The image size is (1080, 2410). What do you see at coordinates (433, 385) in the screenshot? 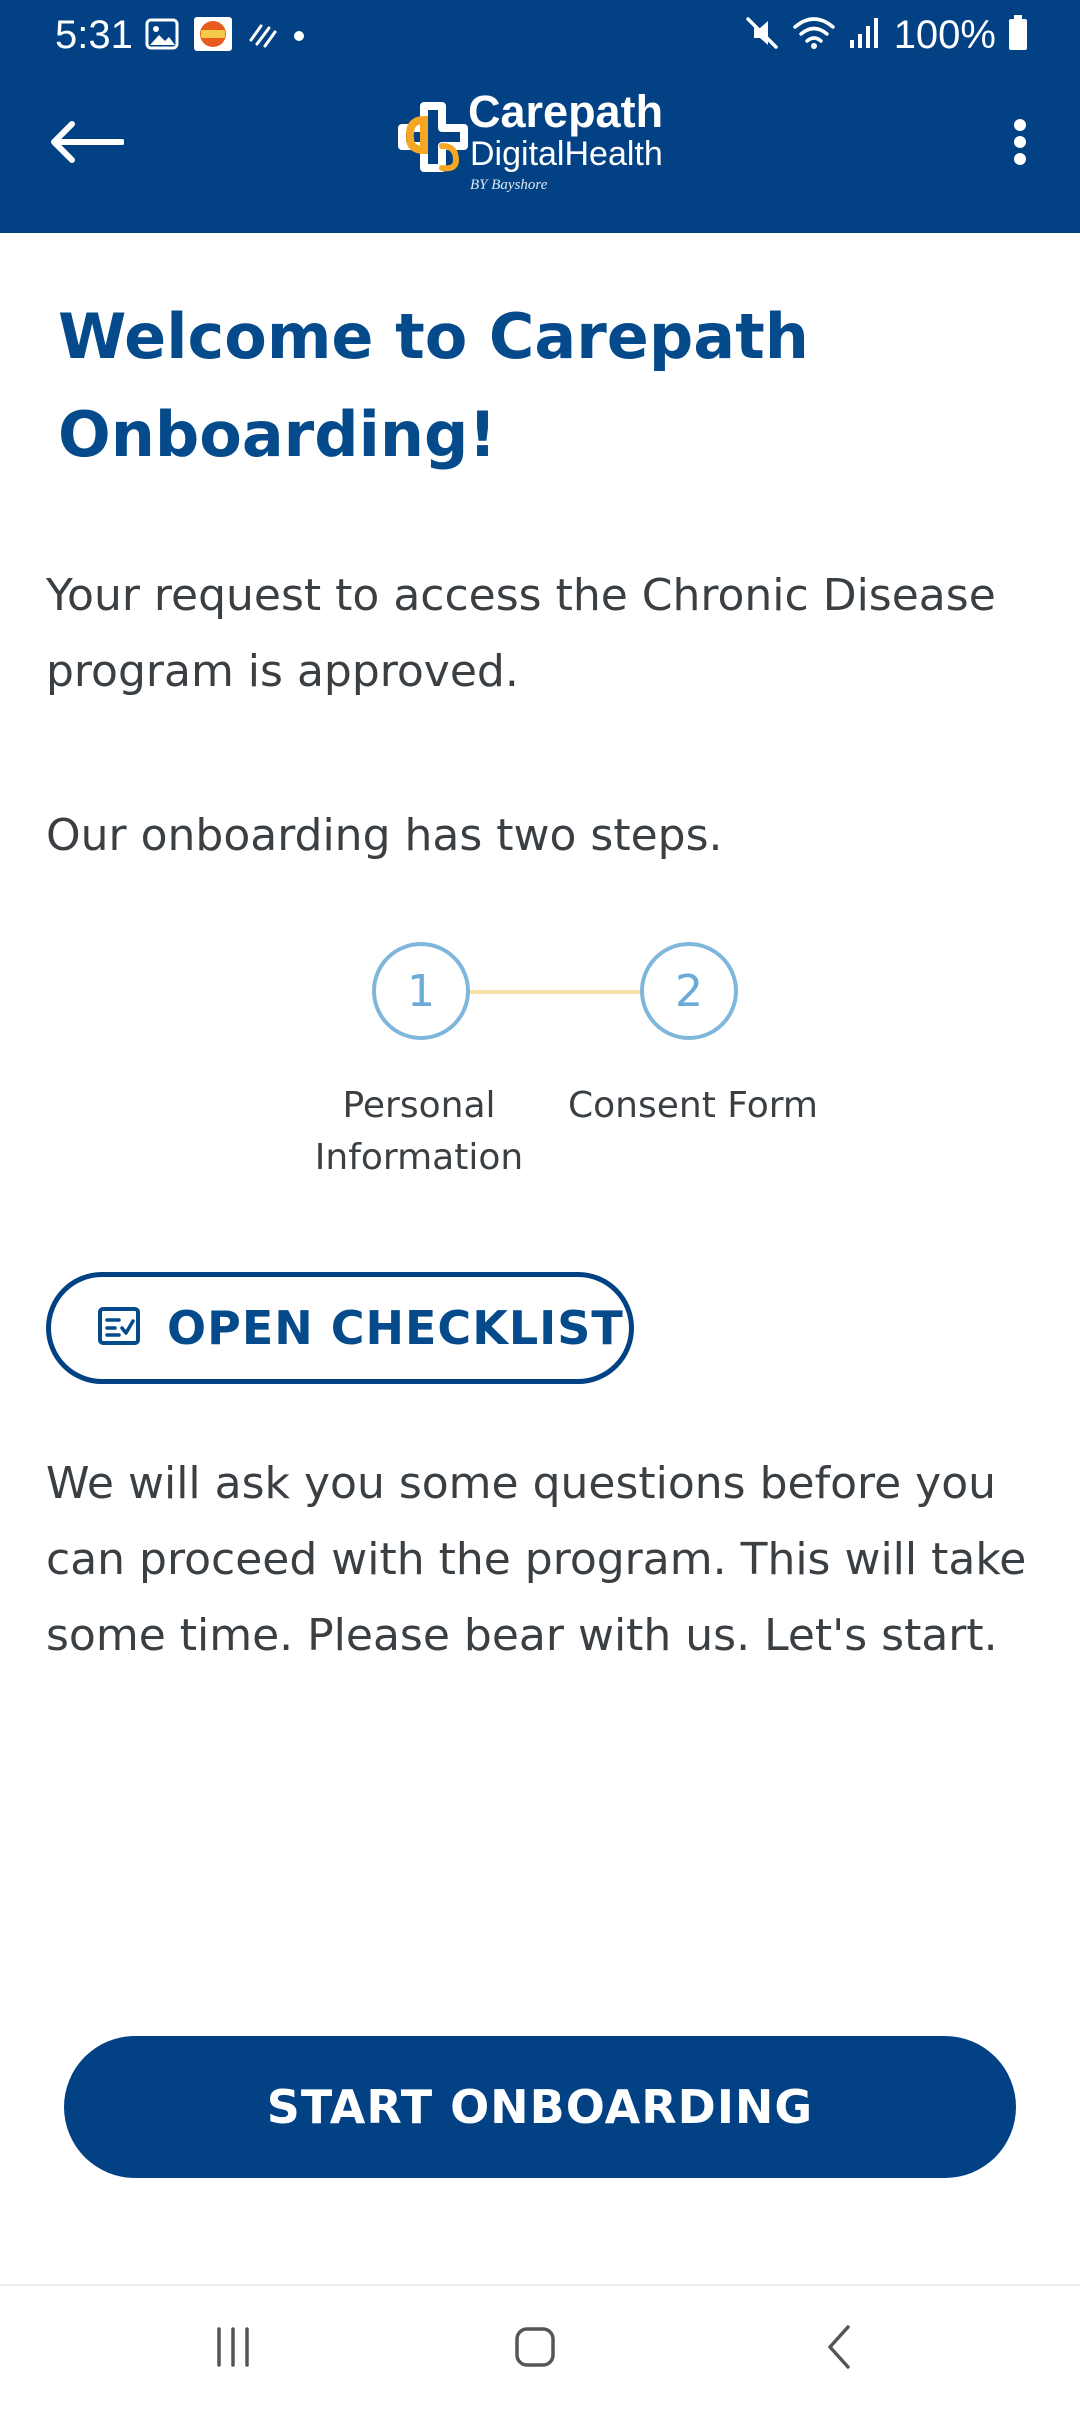
I see `page-title: Welcome to Carepath Onboarding!` at bounding box center [433, 385].